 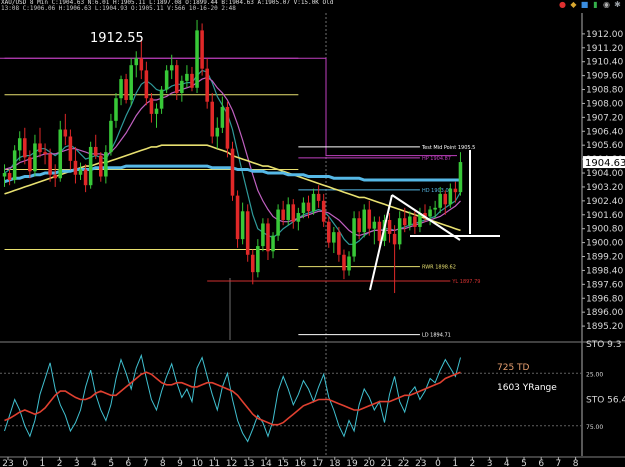 I want to click on calendar-icon: ■, so click(x=584, y=5).